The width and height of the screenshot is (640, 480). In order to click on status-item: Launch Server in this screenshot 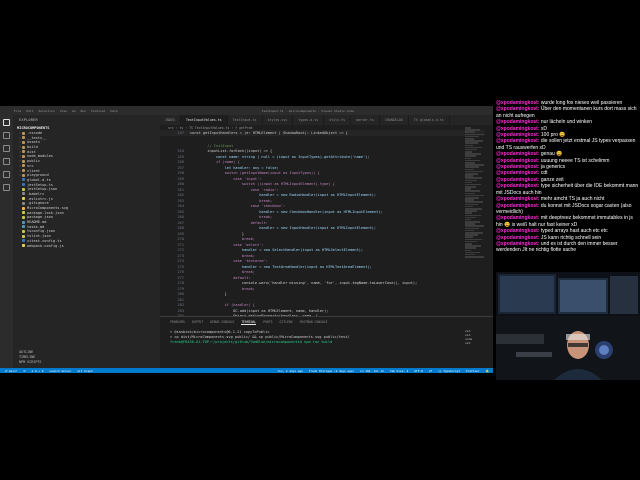, I will do `click(60, 371)`.